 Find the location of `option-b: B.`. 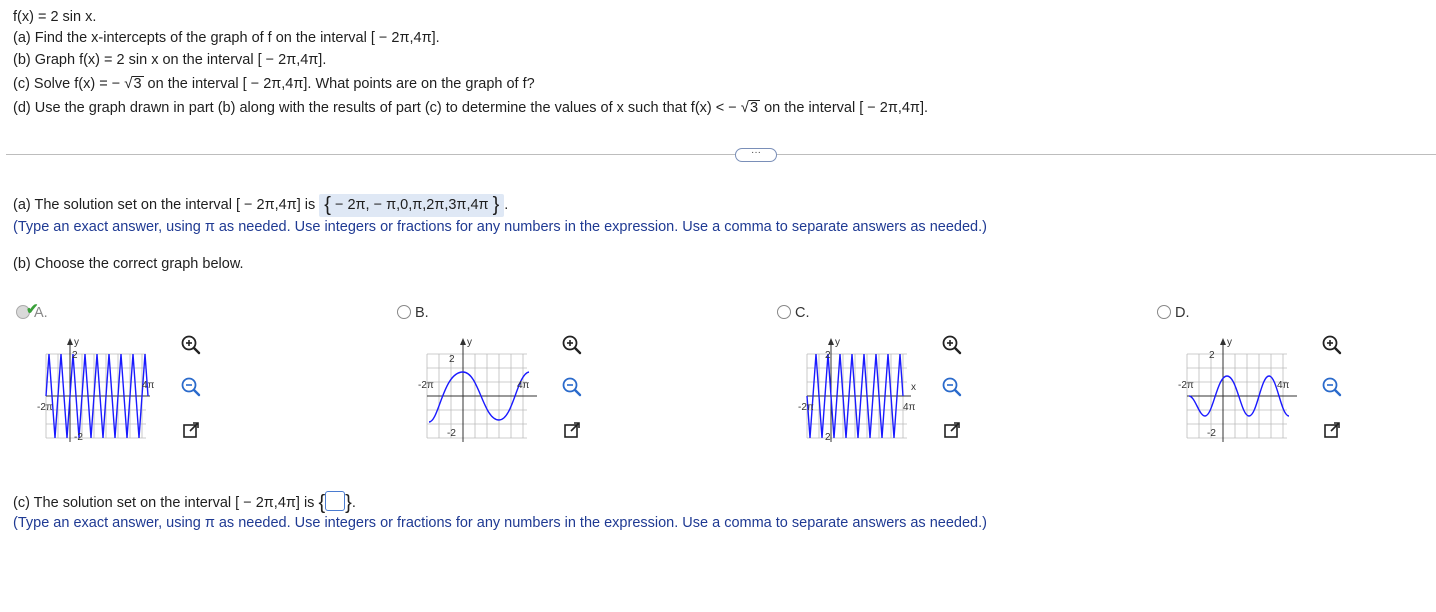

option-b: B. is located at coordinates (413, 313).